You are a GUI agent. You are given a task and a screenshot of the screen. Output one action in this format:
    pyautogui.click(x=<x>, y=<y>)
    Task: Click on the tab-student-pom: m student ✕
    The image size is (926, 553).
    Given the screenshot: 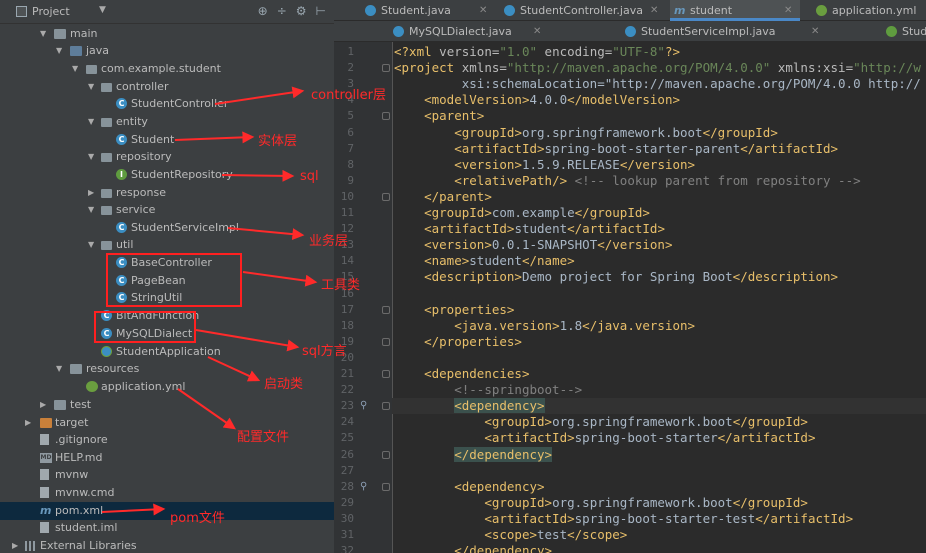 What is the action you would take?
    pyautogui.click(x=735, y=10)
    